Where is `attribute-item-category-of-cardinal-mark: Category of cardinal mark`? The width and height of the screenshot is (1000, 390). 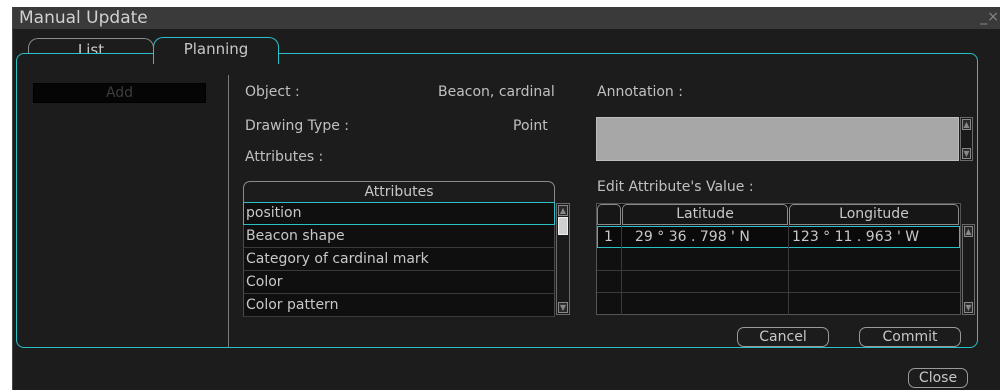
attribute-item-category-of-cardinal-mark: Category of cardinal mark is located at coordinates (399, 259).